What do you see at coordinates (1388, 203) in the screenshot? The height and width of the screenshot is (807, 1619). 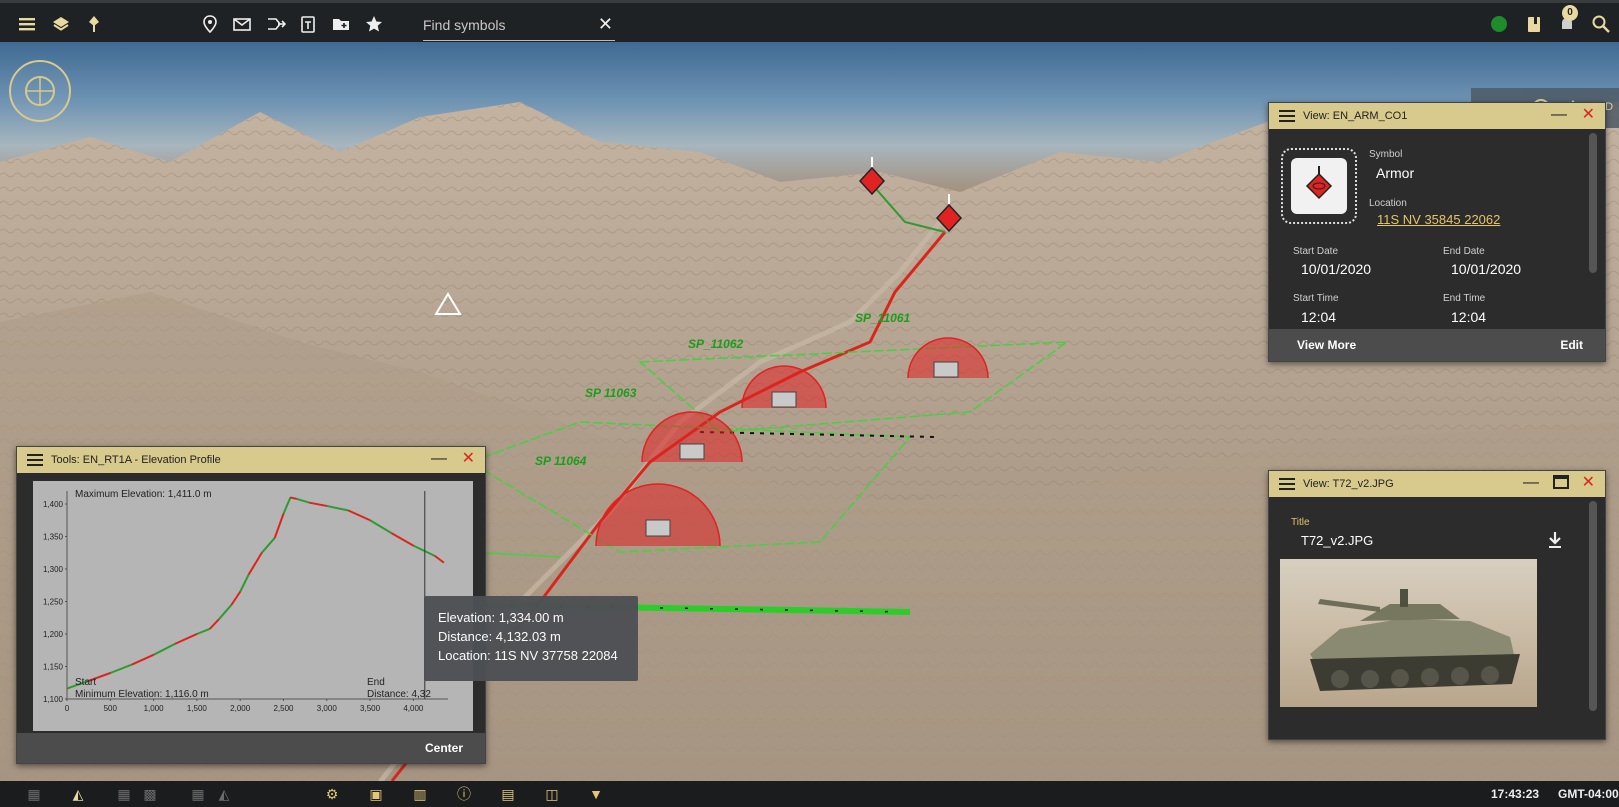 I see `location-label: Location` at bounding box center [1388, 203].